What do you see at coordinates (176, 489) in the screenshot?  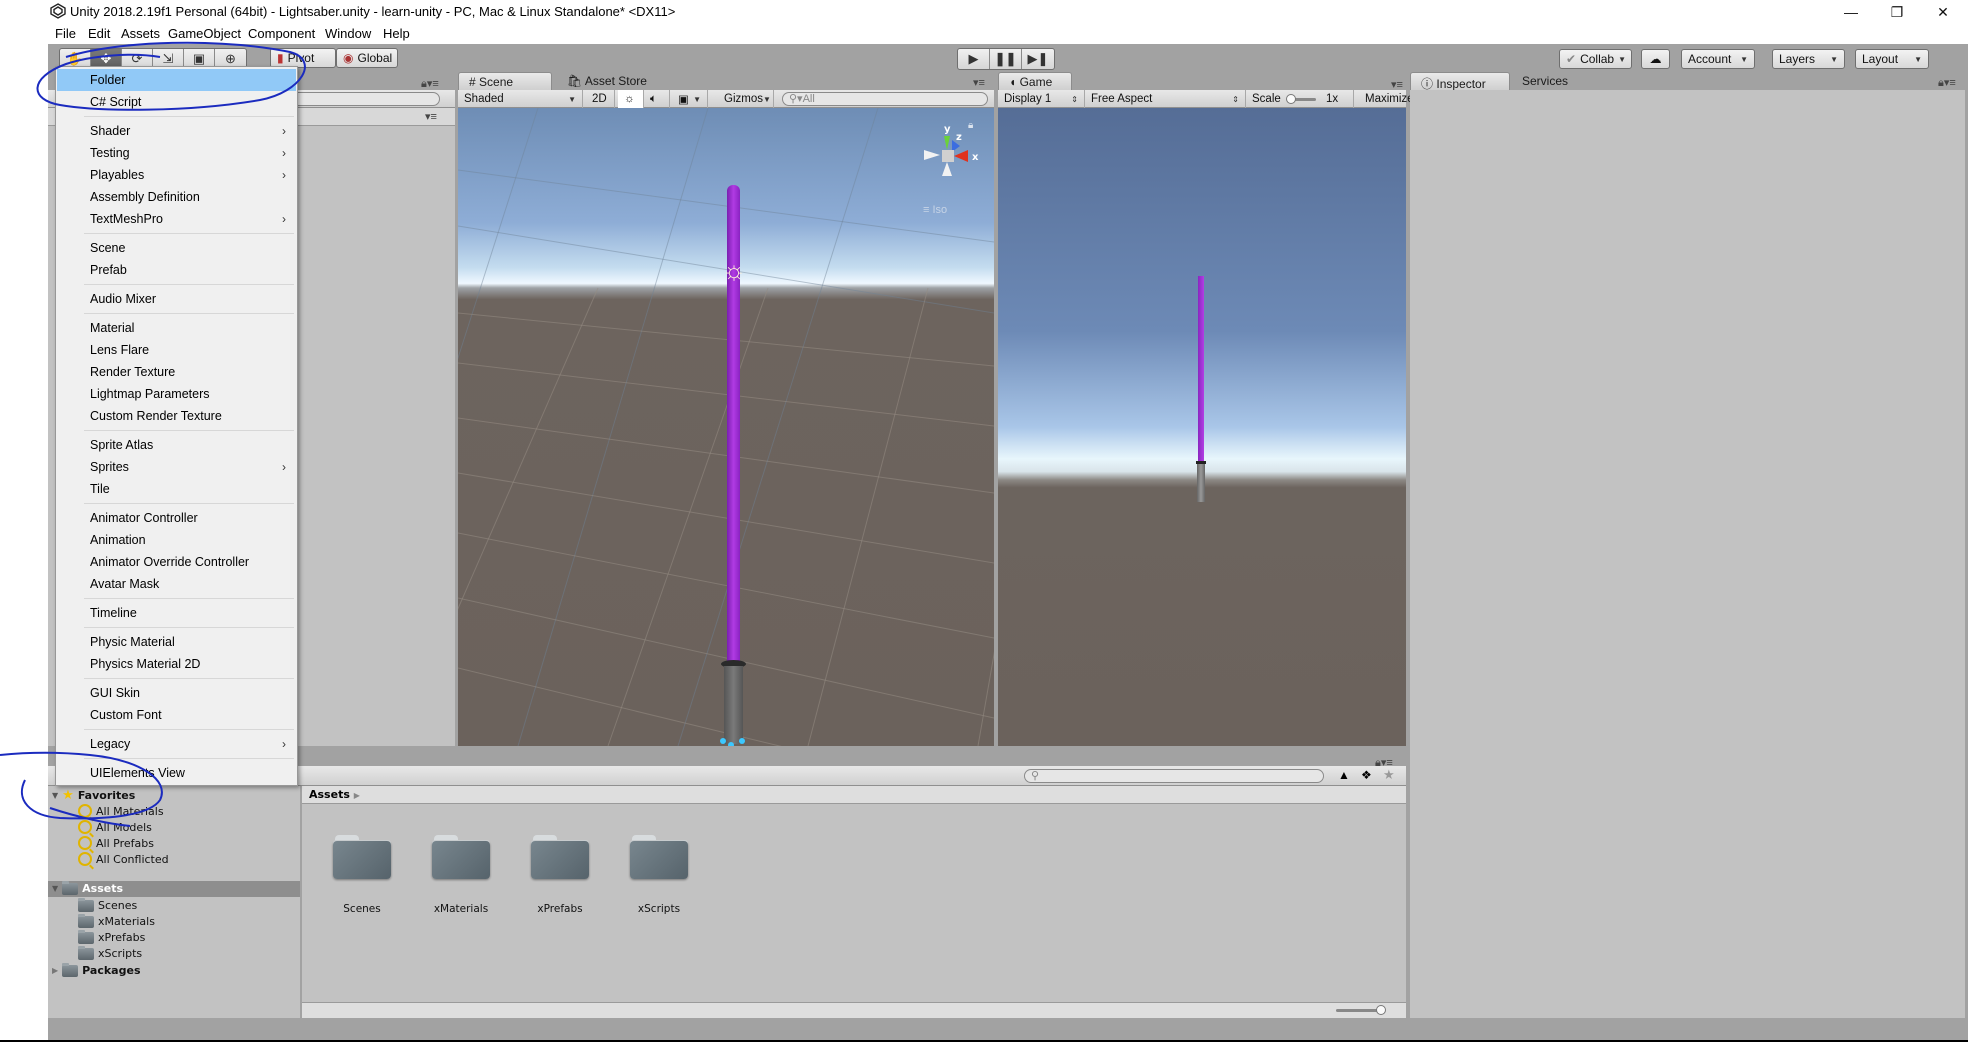 I see `menu-item-tile: Tile` at bounding box center [176, 489].